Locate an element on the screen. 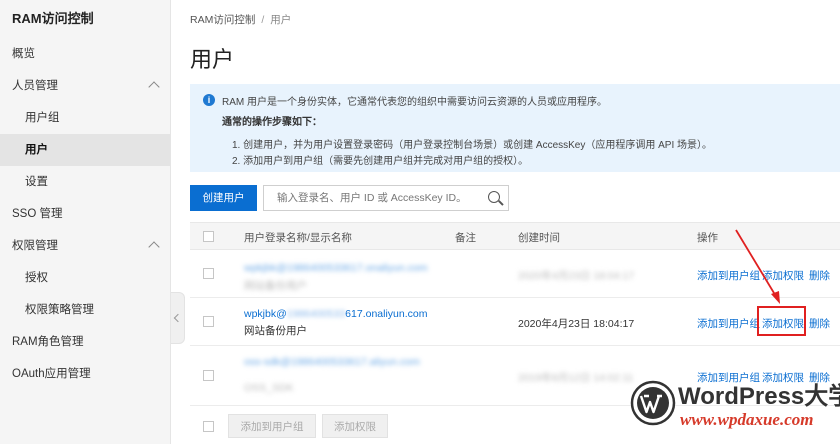 The width and height of the screenshot is (840, 444). user-login-name: oss-sdk@1986400533617.aliyun.com is located at coordinates (332, 362).